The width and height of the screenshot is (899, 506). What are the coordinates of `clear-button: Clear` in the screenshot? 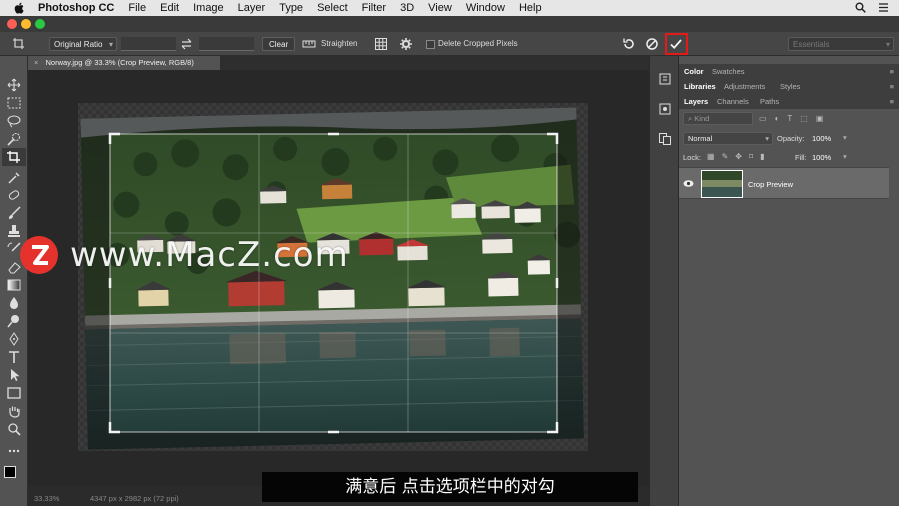 It's located at (279, 44).